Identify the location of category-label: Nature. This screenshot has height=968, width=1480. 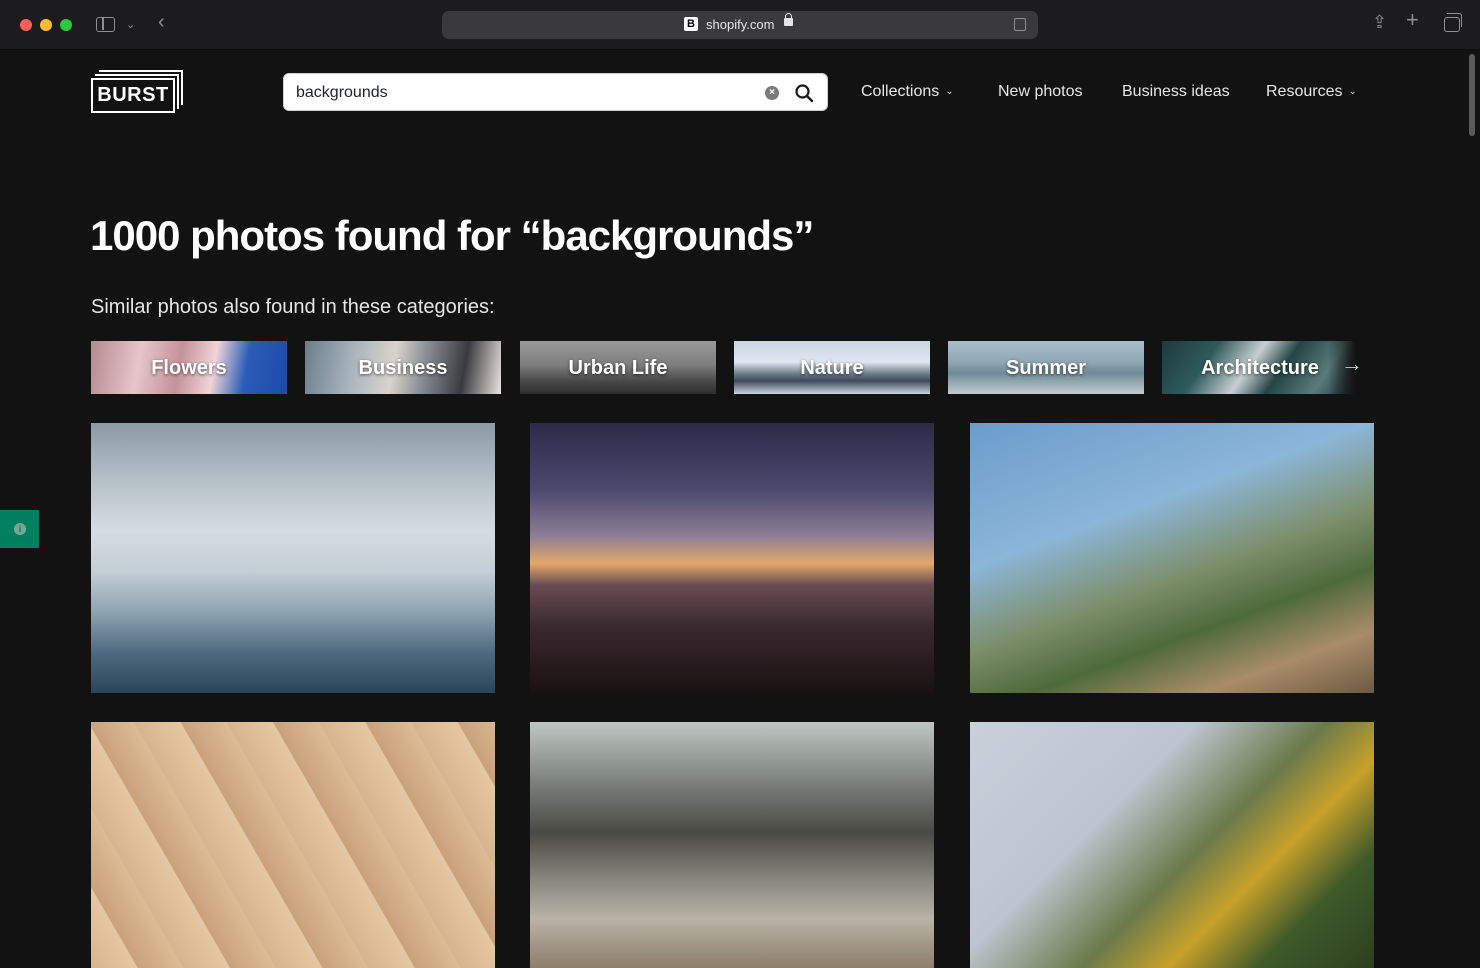
(832, 368).